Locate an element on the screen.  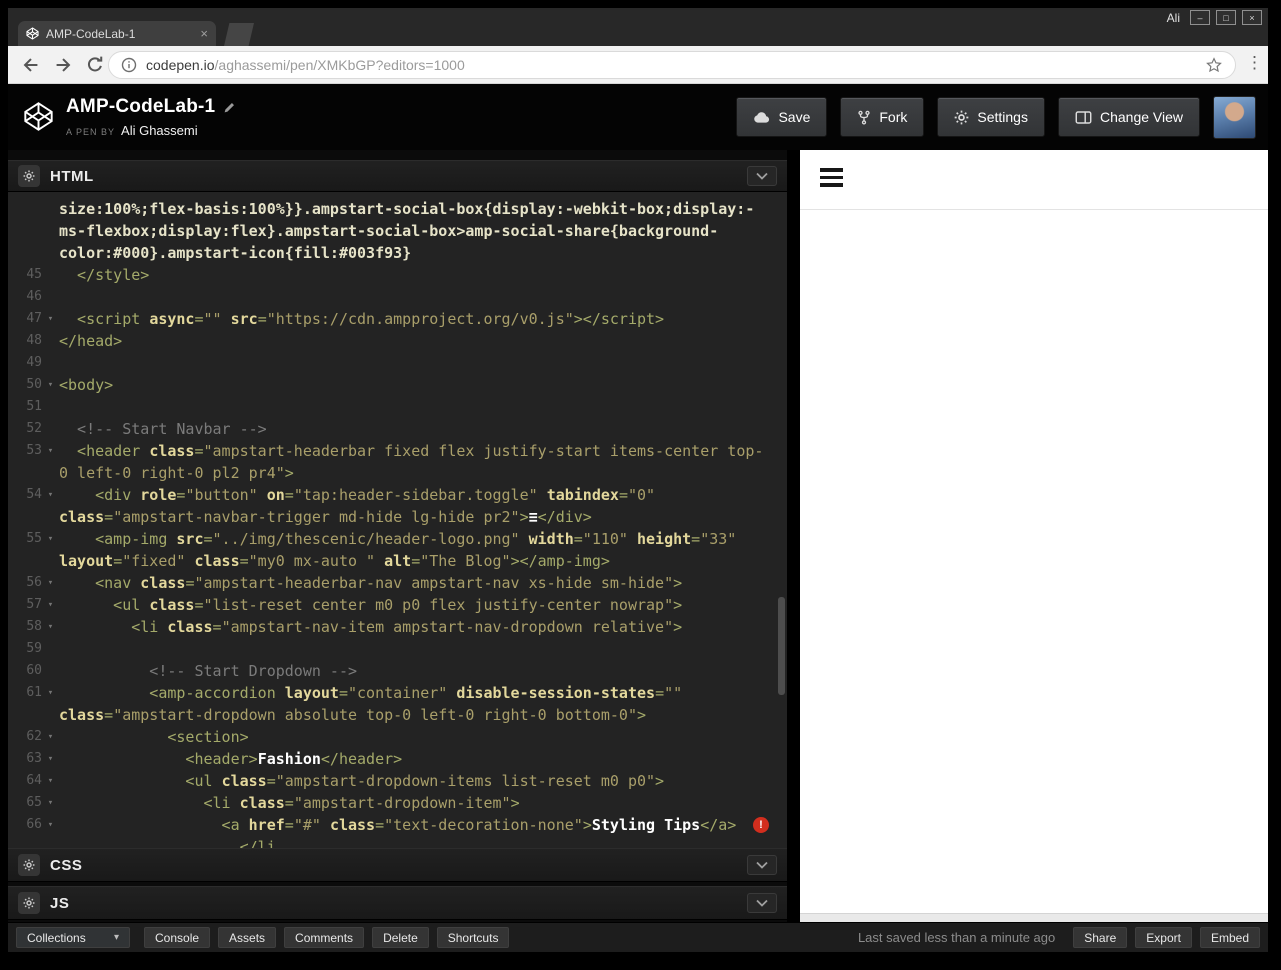
code-line: 49 is located at coordinates (397, 363).